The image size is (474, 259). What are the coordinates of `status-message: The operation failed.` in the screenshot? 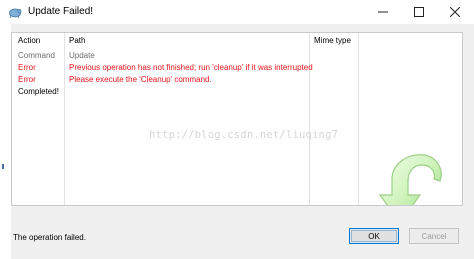 It's located at (49, 237).